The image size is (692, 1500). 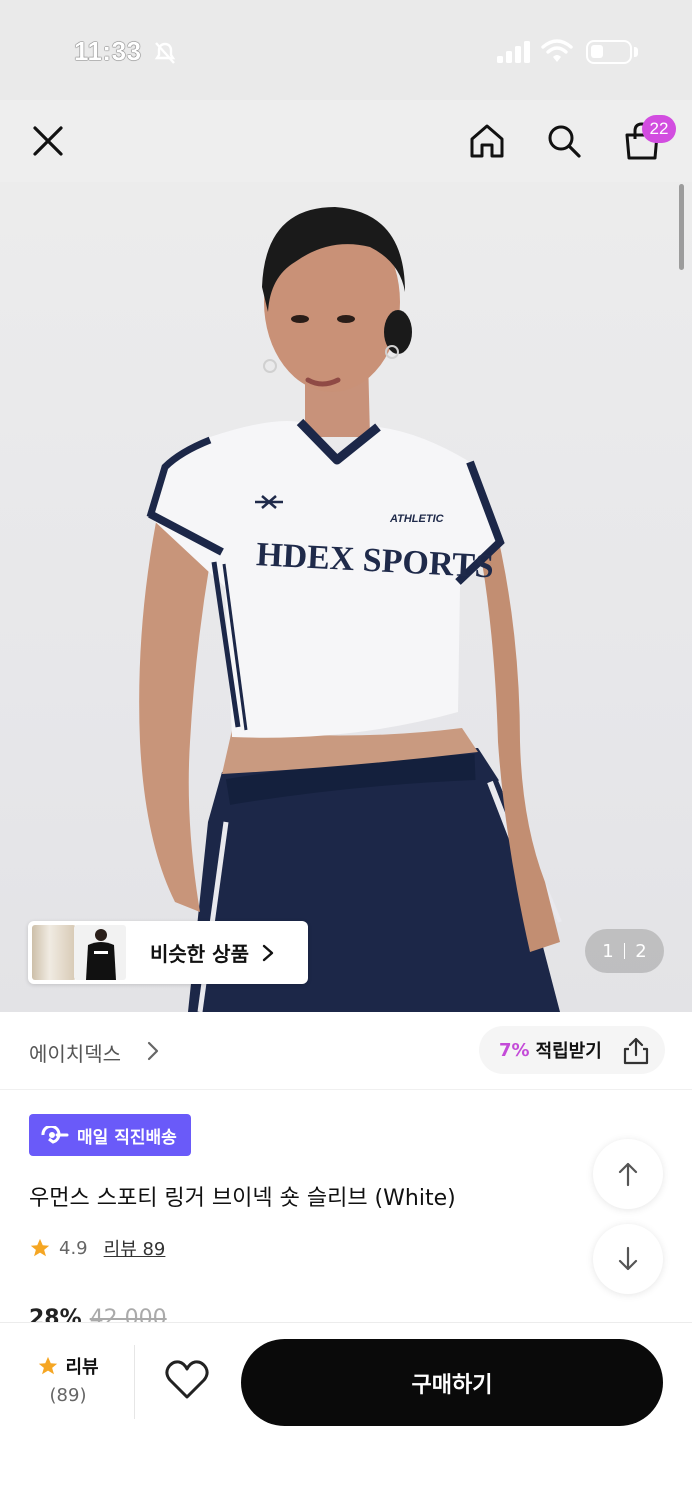 I want to click on similar-products-thumbnails, so click(x=80, y=952).